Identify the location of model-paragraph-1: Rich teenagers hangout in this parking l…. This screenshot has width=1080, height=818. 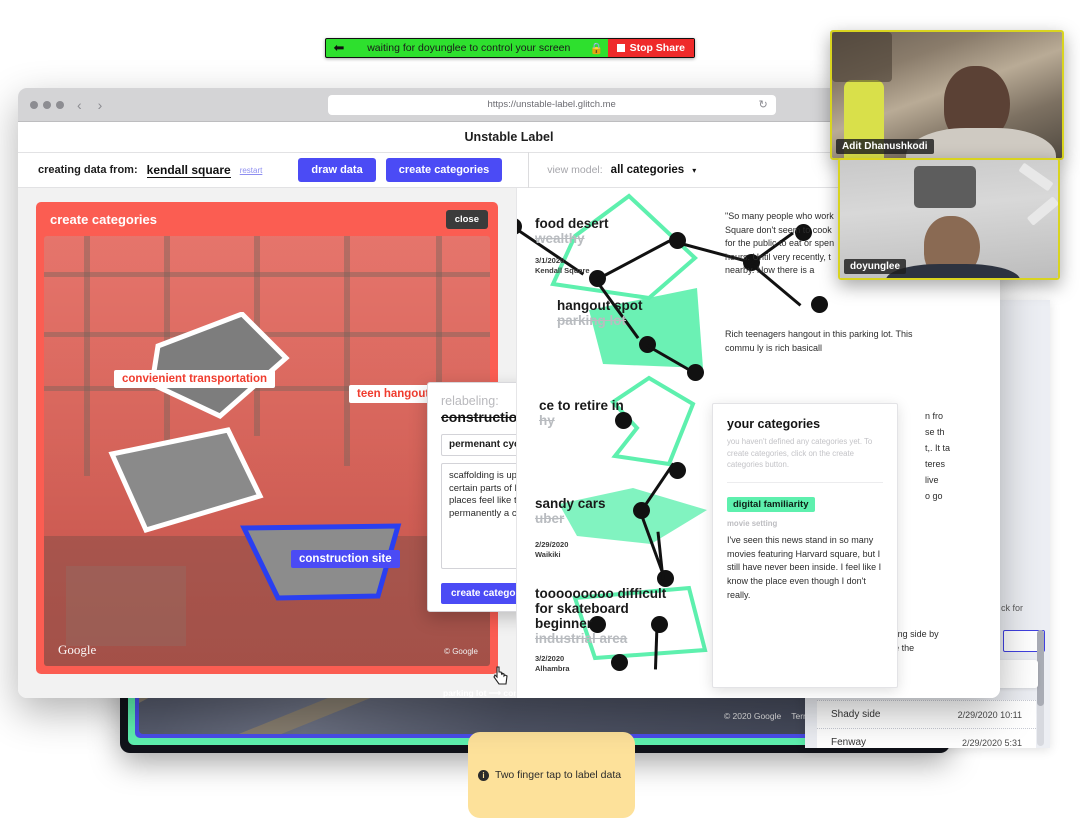
(819, 341).